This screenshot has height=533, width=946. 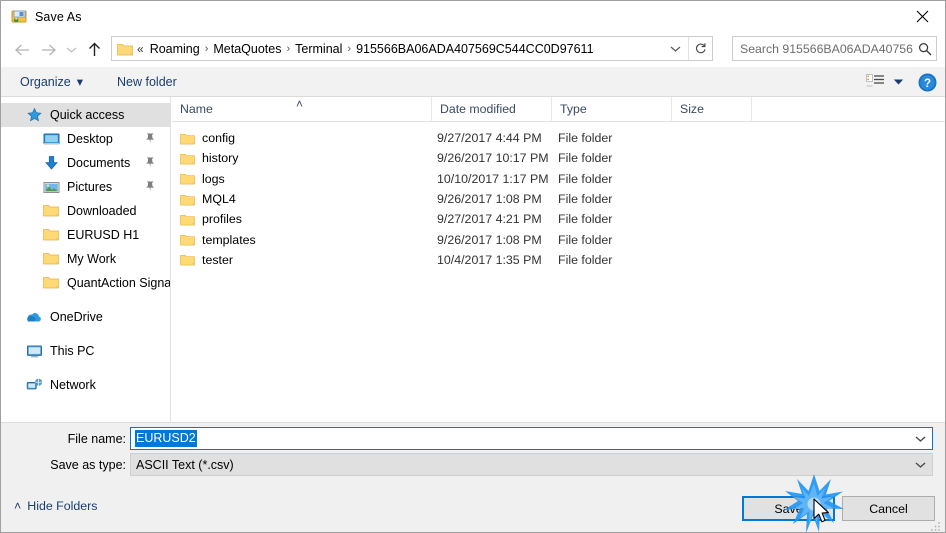 What do you see at coordinates (85, 187) in the screenshot?
I see `sidebar-item-pictures: Pictures` at bounding box center [85, 187].